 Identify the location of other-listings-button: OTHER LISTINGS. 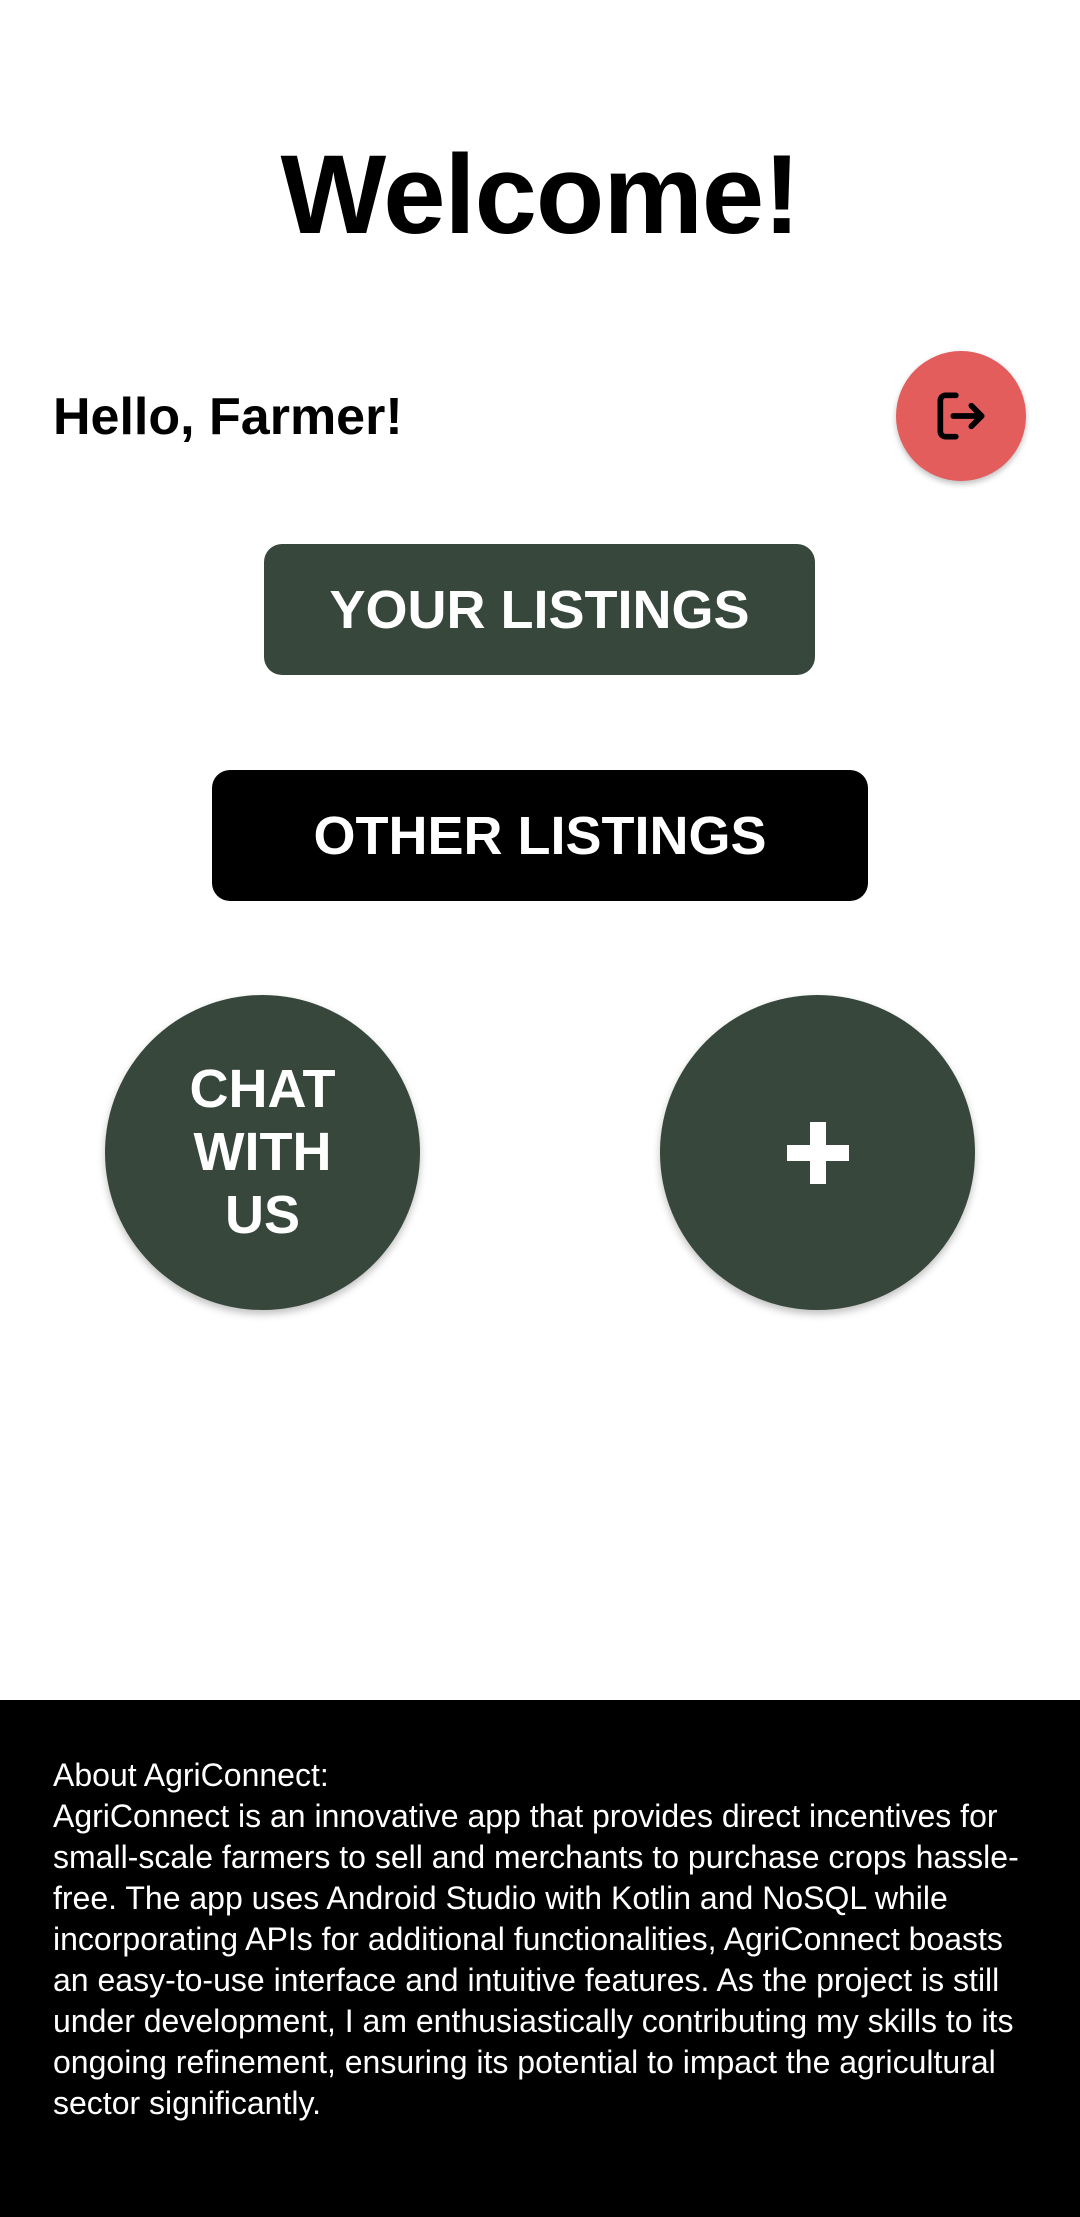
(540, 835).